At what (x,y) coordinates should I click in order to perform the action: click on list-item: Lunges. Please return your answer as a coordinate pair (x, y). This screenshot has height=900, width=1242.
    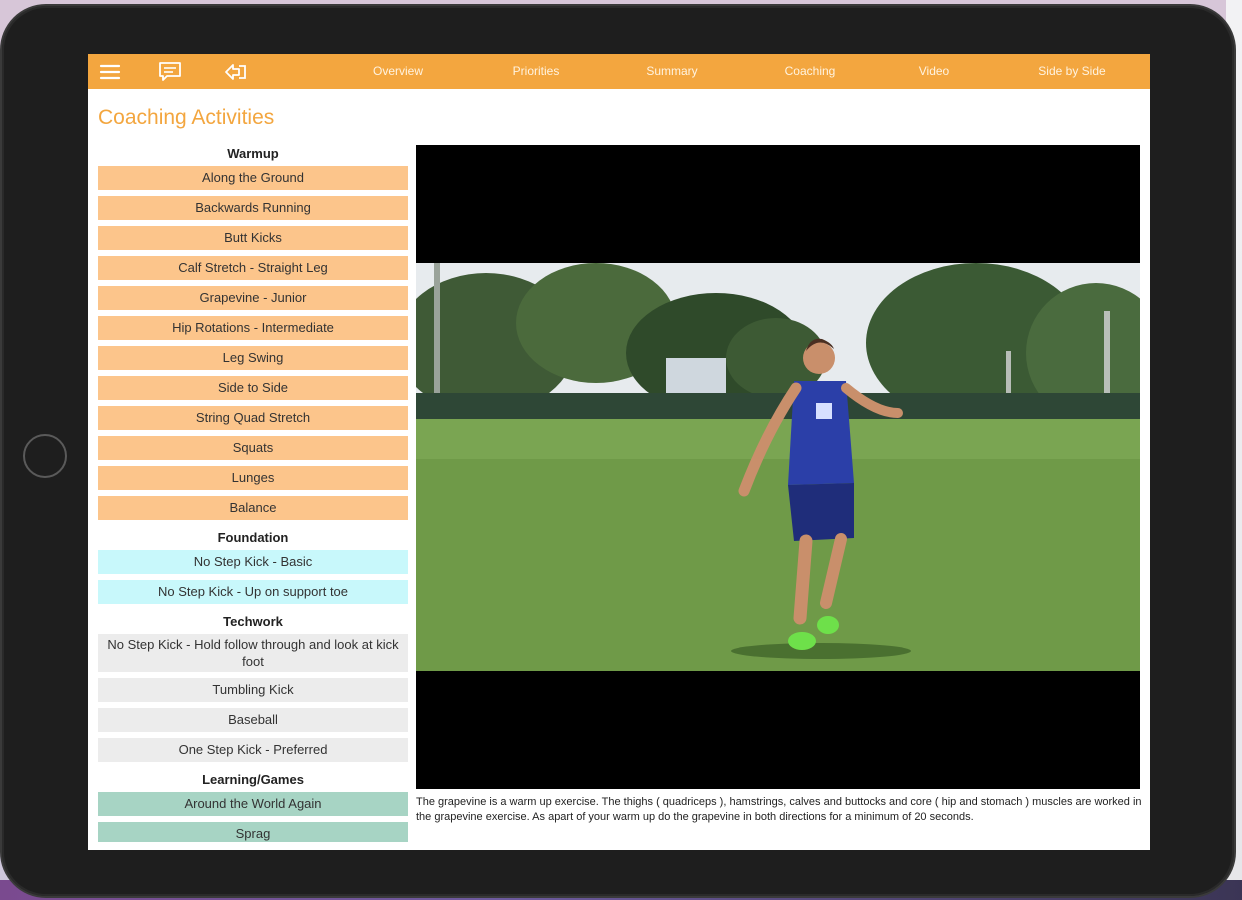
    Looking at the image, I should click on (253, 478).